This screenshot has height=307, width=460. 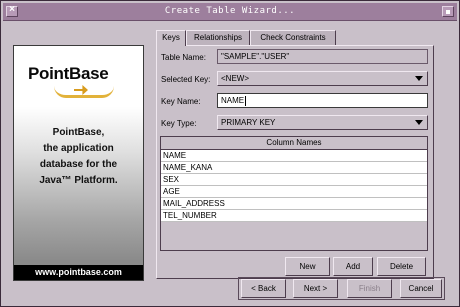 What do you see at coordinates (181, 101) in the screenshot?
I see `key-name-label: Key Name:` at bounding box center [181, 101].